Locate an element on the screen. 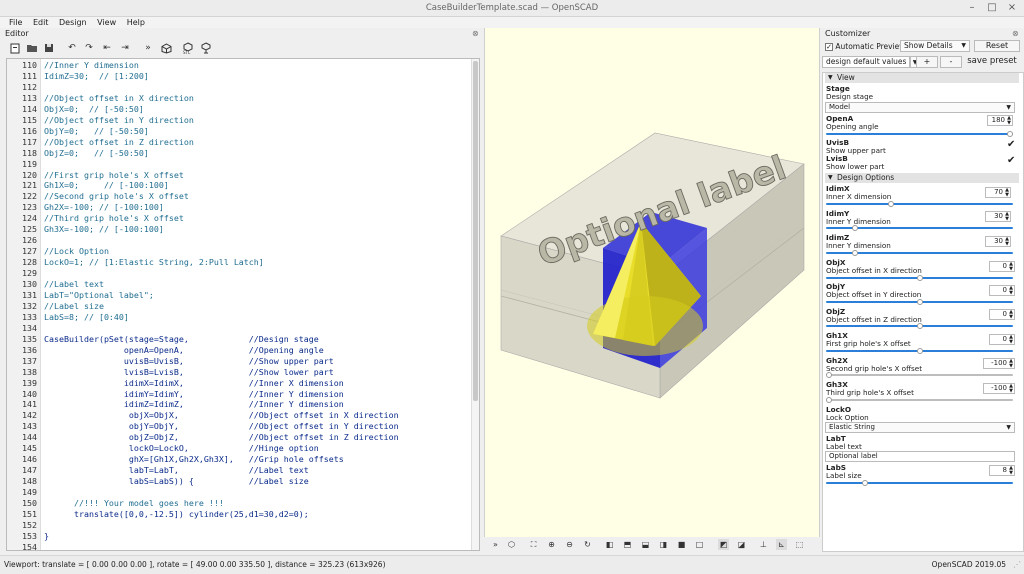 The width and height of the screenshot is (1024, 574). new-file-icon is located at coordinates (15, 48).